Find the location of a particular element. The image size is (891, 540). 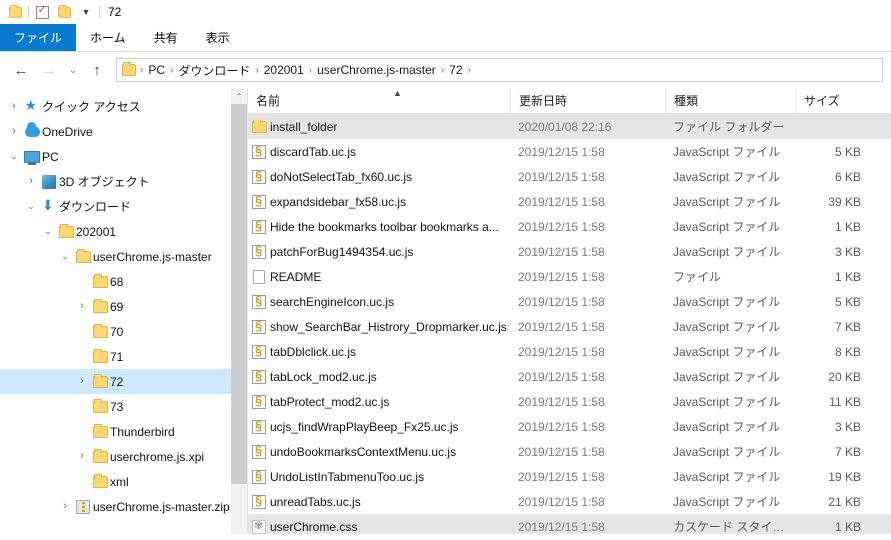

nav-item-71: 71 is located at coordinates (123, 356).